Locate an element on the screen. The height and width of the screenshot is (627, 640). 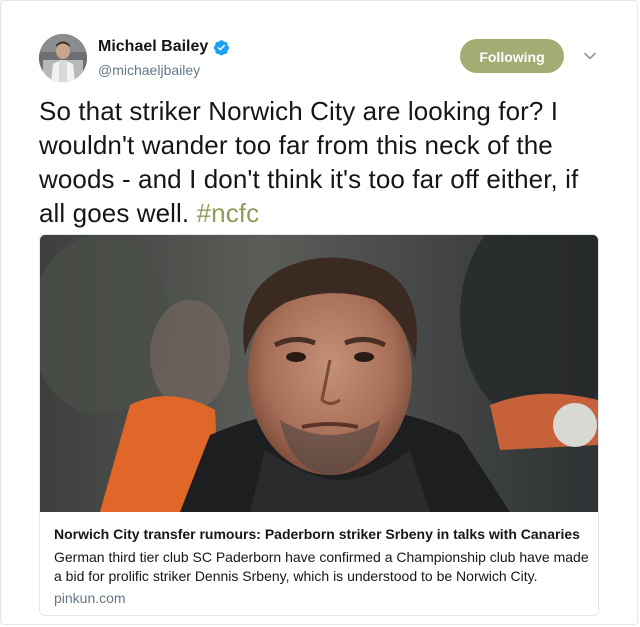
author-name-row: Michael Bailey is located at coordinates (164, 47).